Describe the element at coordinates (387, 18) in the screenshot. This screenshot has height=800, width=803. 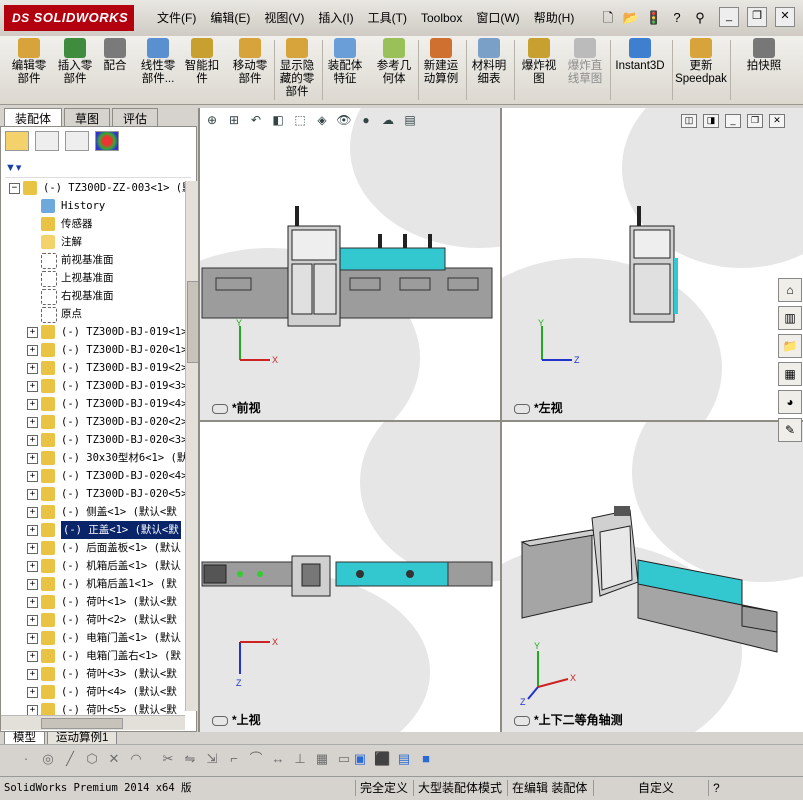
I see `menu-tools: 工具(T)` at that location.